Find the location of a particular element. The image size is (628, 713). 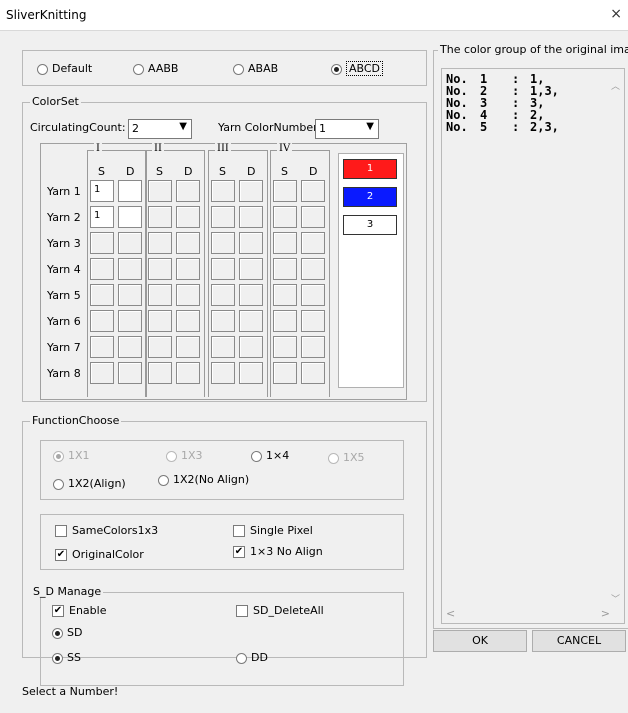

scroll-left-icon: < is located at coordinates (450, 613).